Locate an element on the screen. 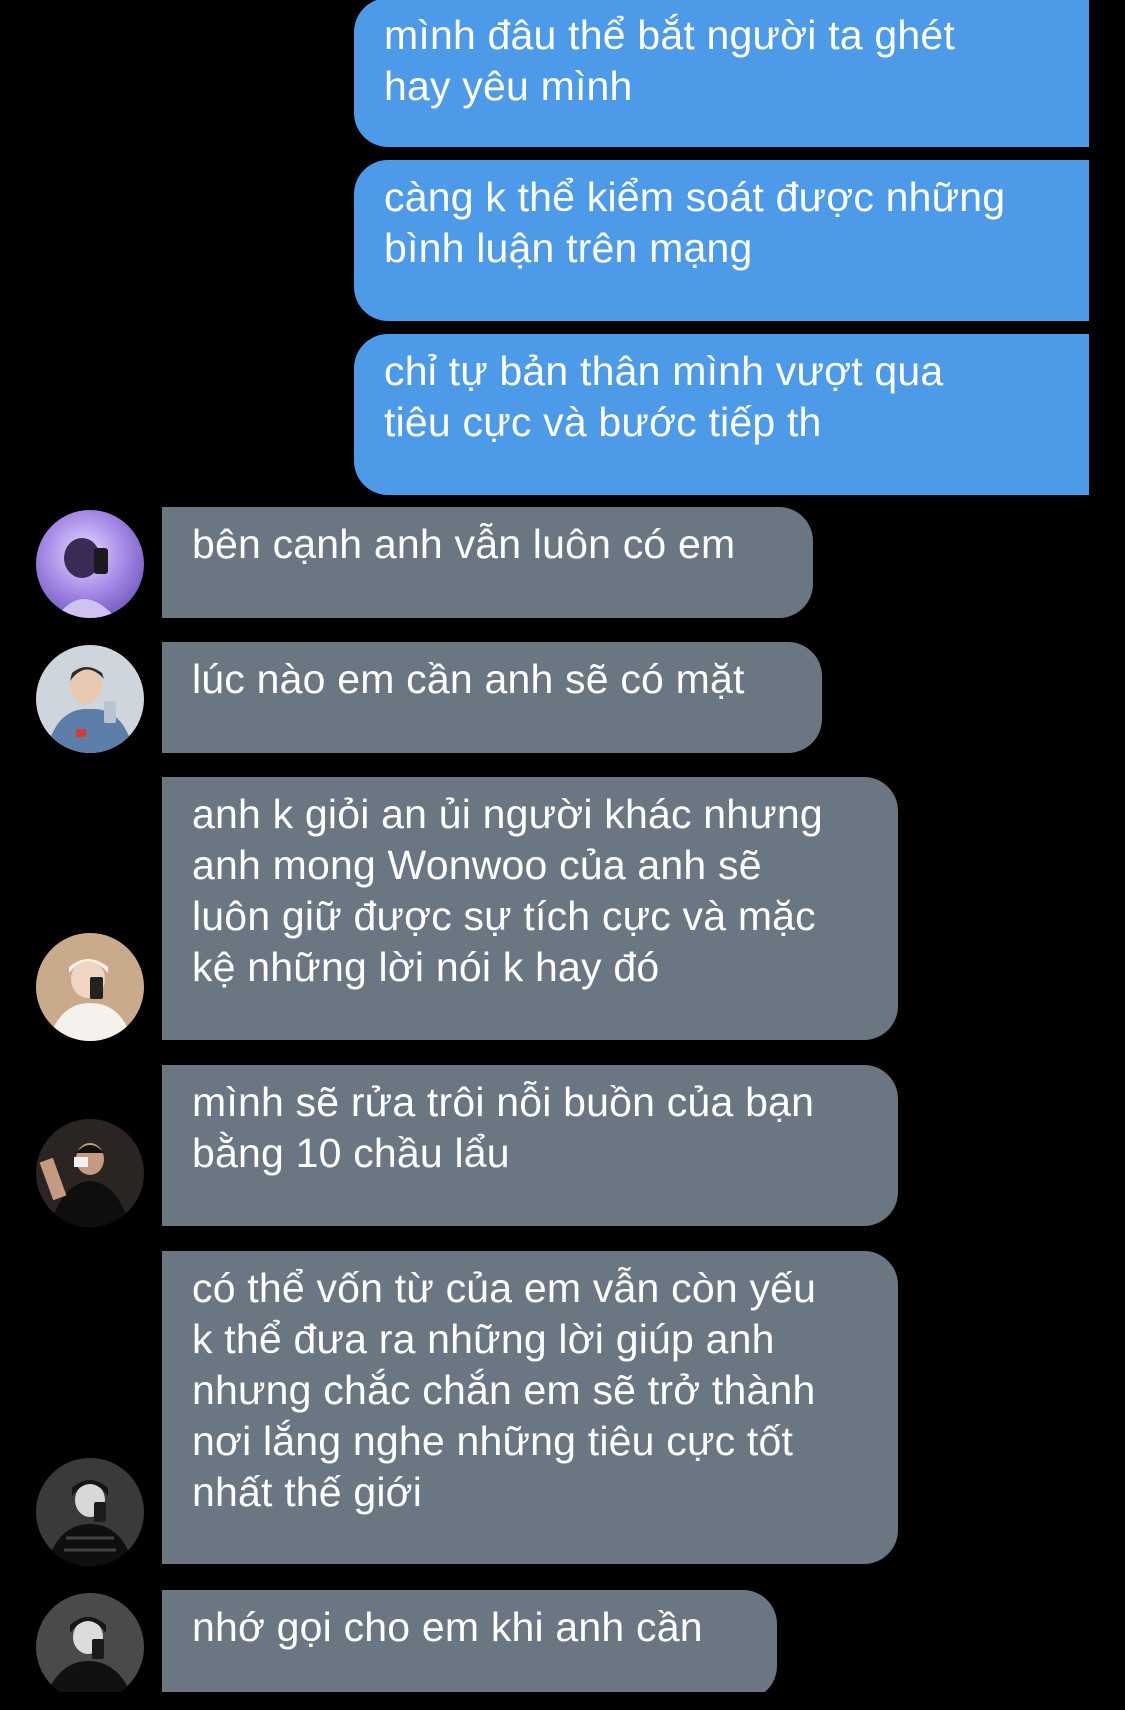  incoming-message-bubble: bên cạnh anh vẫn luôn có em is located at coordinates (487, 562).